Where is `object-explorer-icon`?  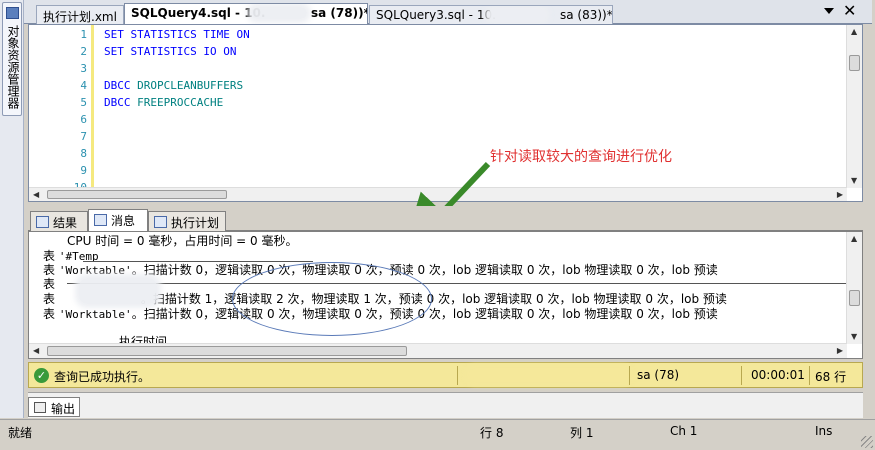 object-explorer-icon is located at coordinates (12, 13).